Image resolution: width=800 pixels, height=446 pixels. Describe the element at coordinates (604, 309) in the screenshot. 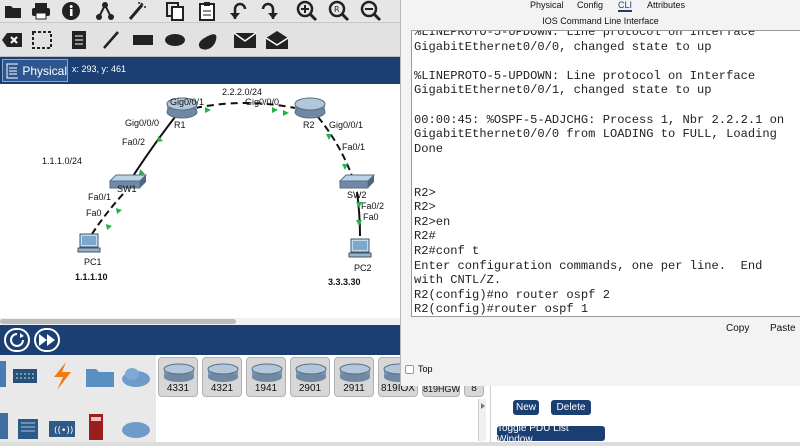

I see `cli-line: R2(config)#router ospf 1` at that location.